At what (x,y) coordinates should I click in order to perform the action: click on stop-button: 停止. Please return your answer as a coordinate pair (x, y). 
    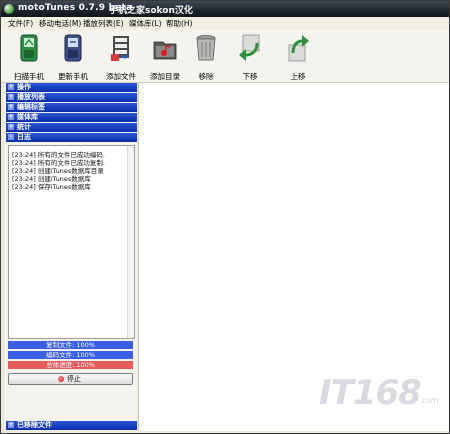
    Looking at the image, I should click on (70, 379).